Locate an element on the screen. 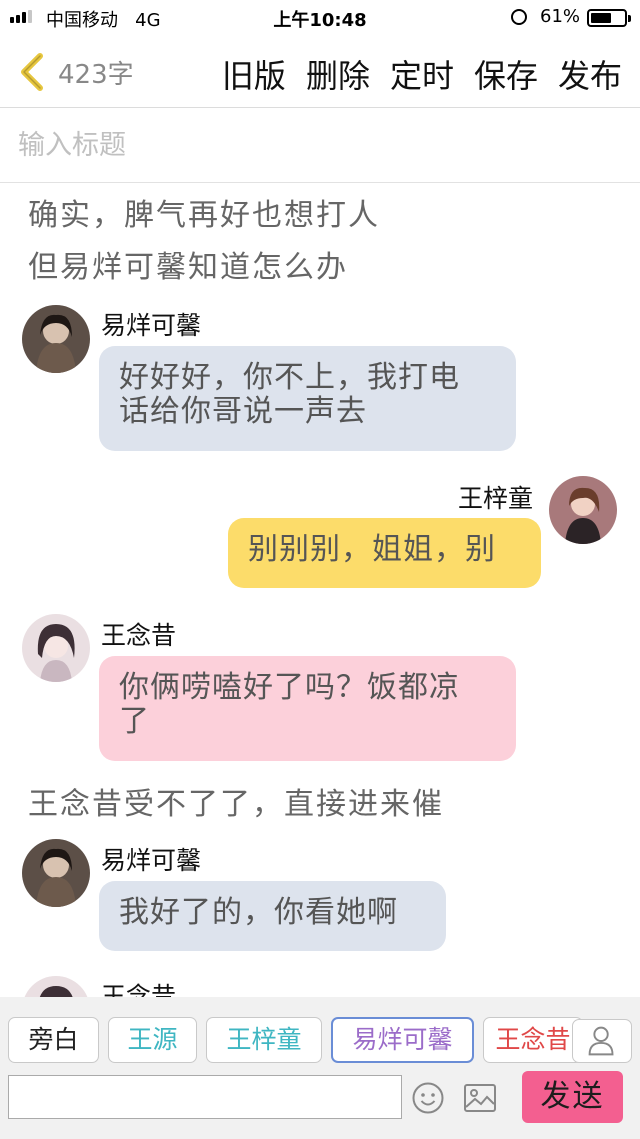 The width and height of the screenshot is (640, 1139). role-chip-wangnianxi: 王念昔 is located at coordinates (533, 1040).